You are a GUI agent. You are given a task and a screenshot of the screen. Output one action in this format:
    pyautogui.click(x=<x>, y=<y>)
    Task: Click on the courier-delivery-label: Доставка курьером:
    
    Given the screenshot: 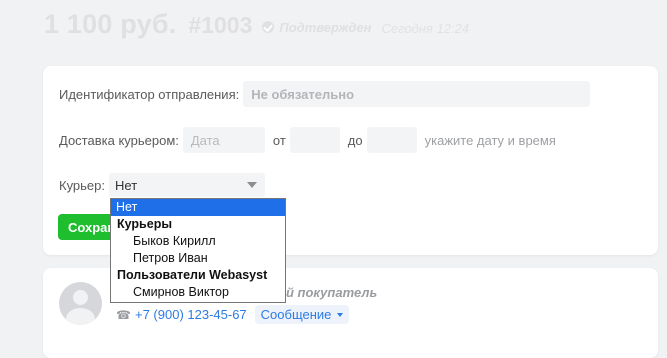 What is the action you would take?
    pyautogui.click(x=119, y=140)
    